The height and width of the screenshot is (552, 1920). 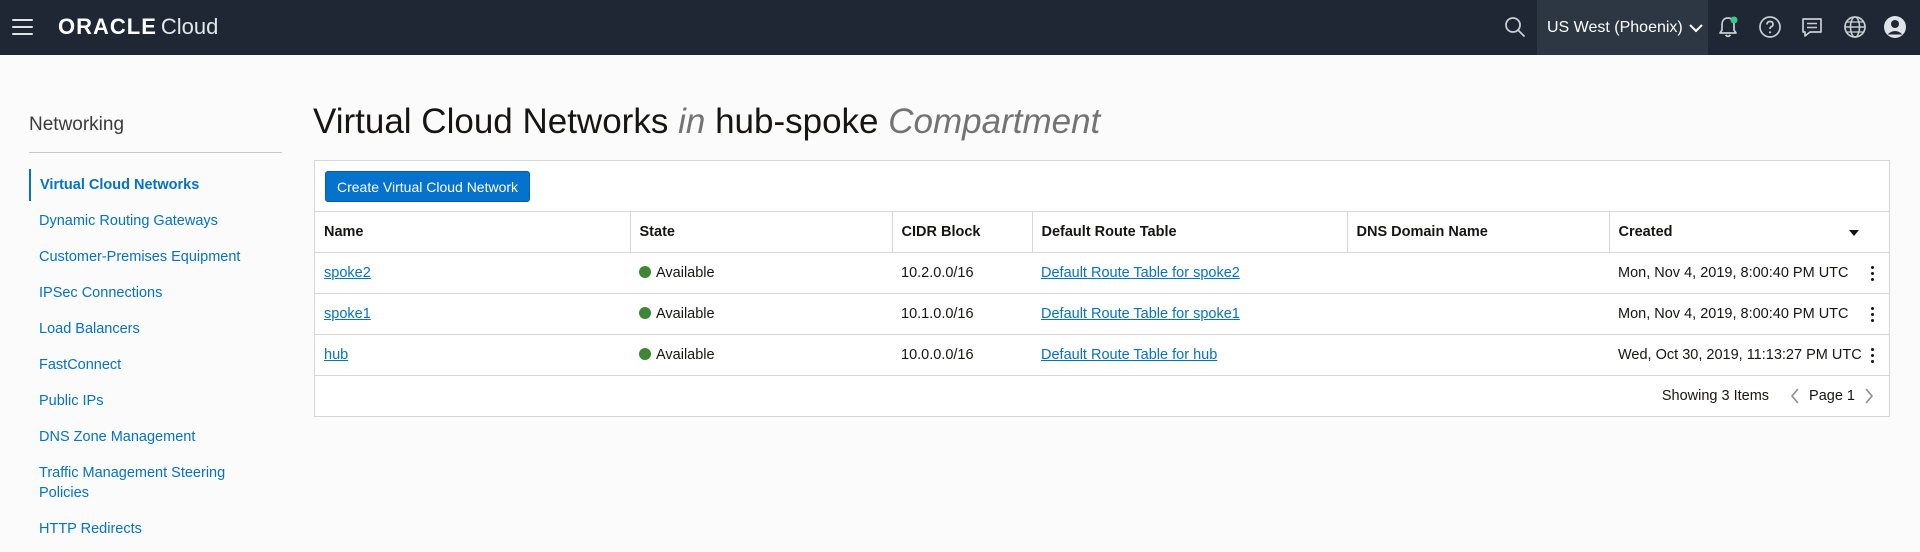 I want to click on vcn-name-cell: hub, so click(x=472, y=355).